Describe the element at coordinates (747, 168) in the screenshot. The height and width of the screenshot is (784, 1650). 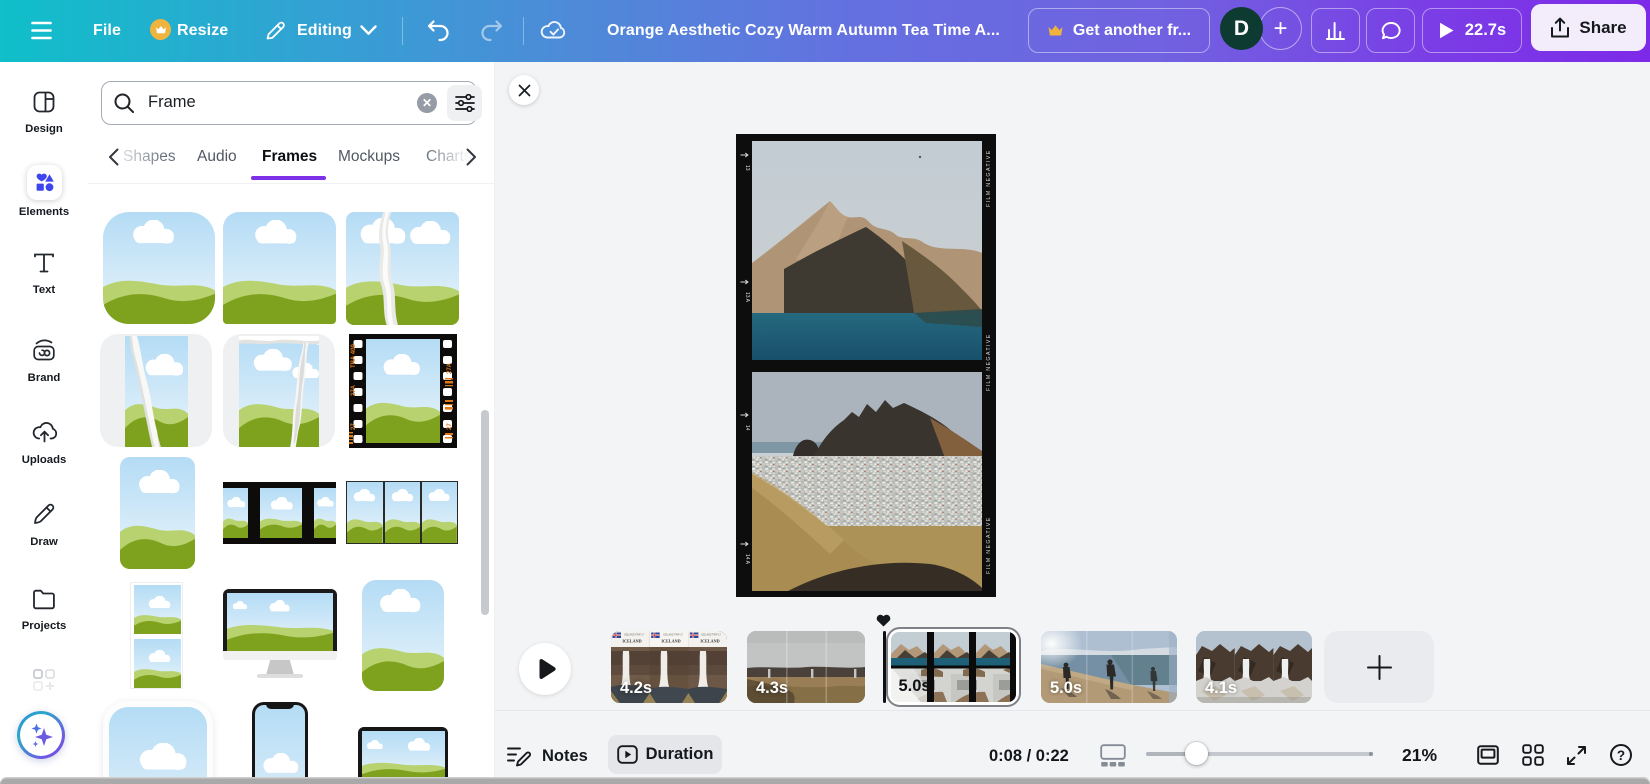
I see `svg-text: 13` at that location.